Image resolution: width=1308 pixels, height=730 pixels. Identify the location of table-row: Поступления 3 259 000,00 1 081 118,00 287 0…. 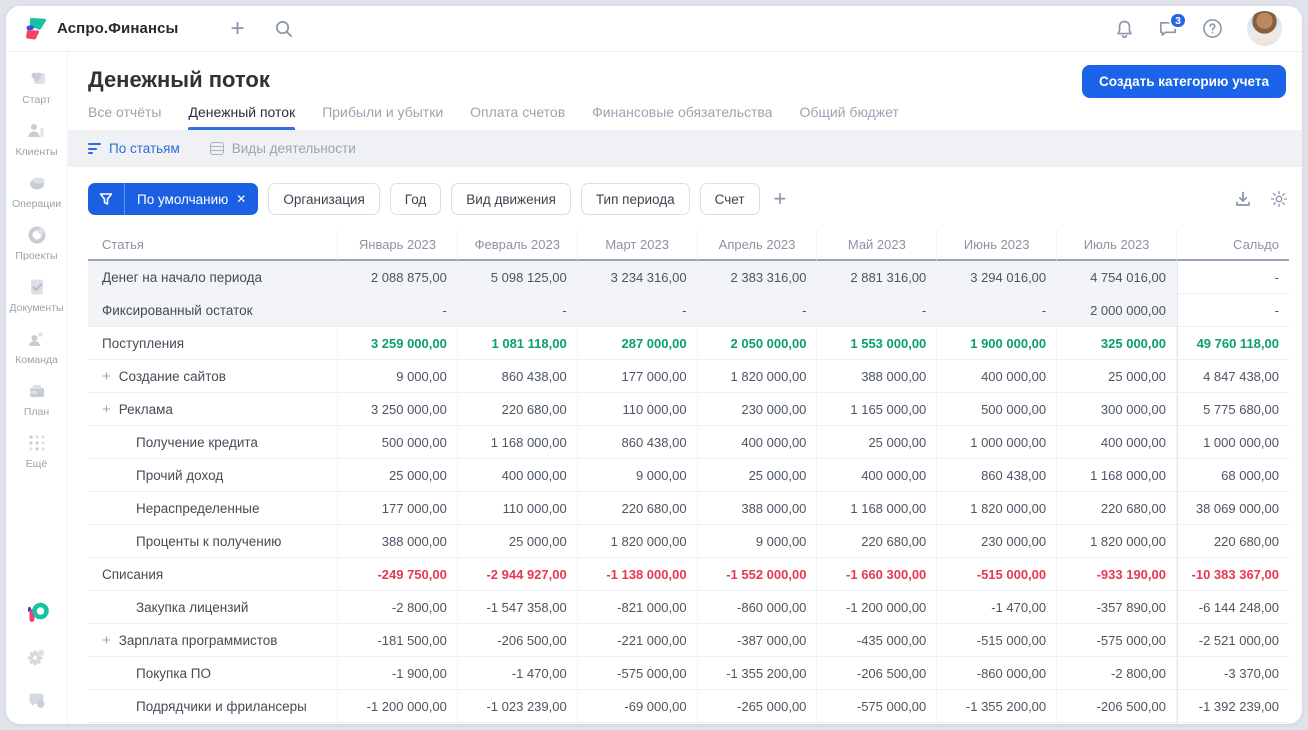
(688, 343).